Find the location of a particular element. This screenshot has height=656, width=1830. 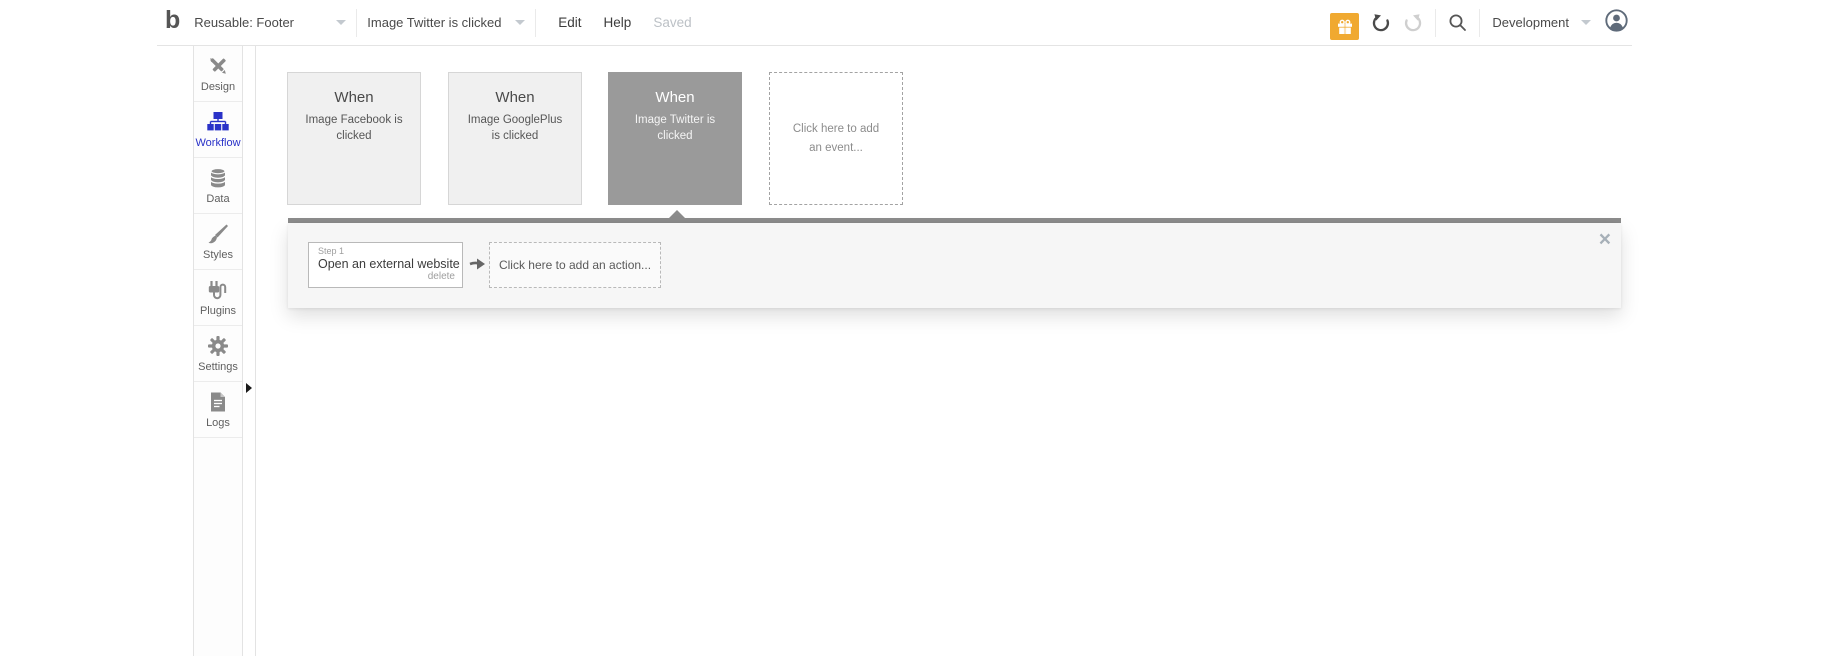

page-dropdown-value: Reusable: Footer is located at coordinates (244, 22).